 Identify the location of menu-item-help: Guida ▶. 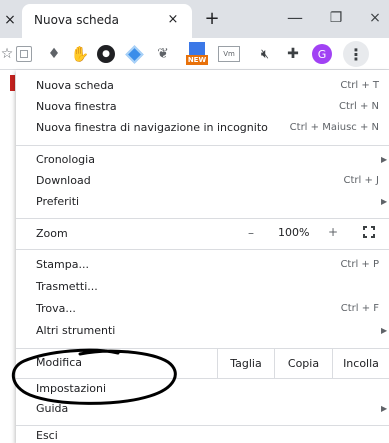
(202, 410).